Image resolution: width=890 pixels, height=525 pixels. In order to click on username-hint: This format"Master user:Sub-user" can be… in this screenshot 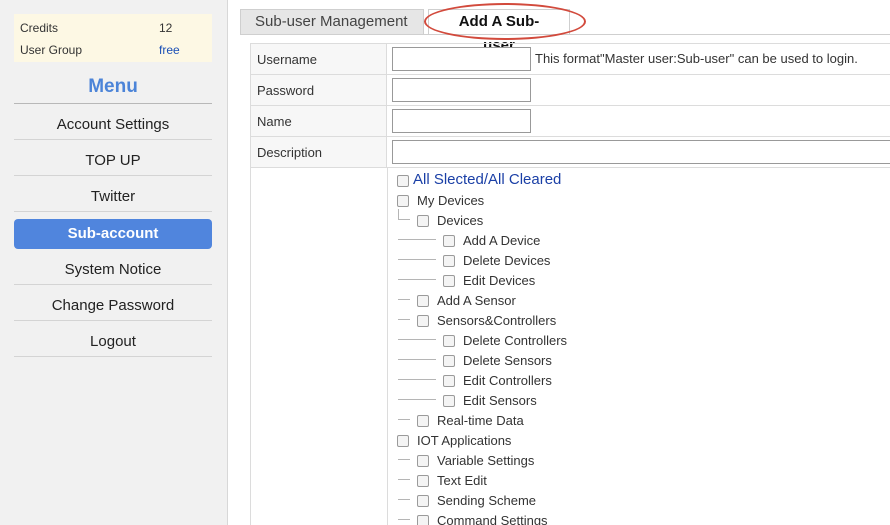, I will do `click(696, 58)`.